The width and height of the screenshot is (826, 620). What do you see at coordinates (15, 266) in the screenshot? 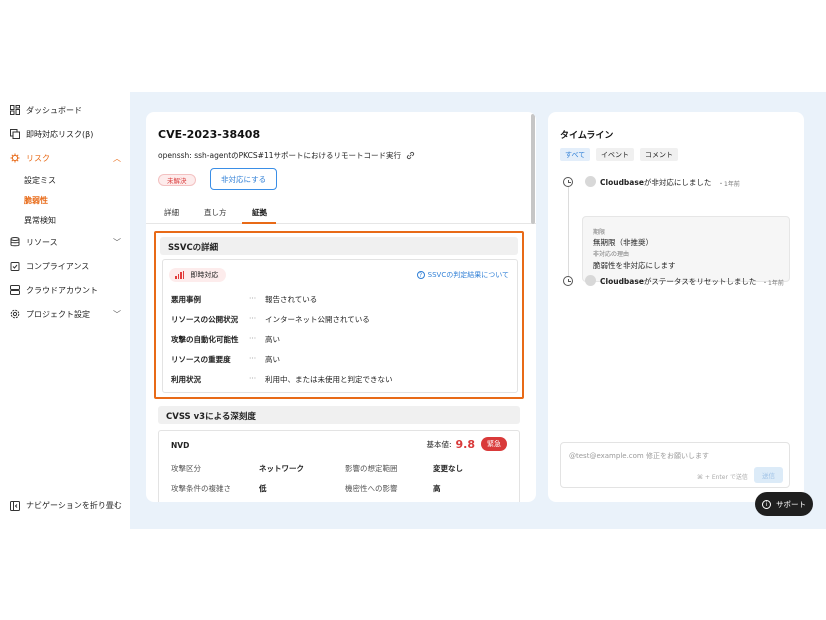
I see `clipboard-check-icon` at bounding box center [15, 266].